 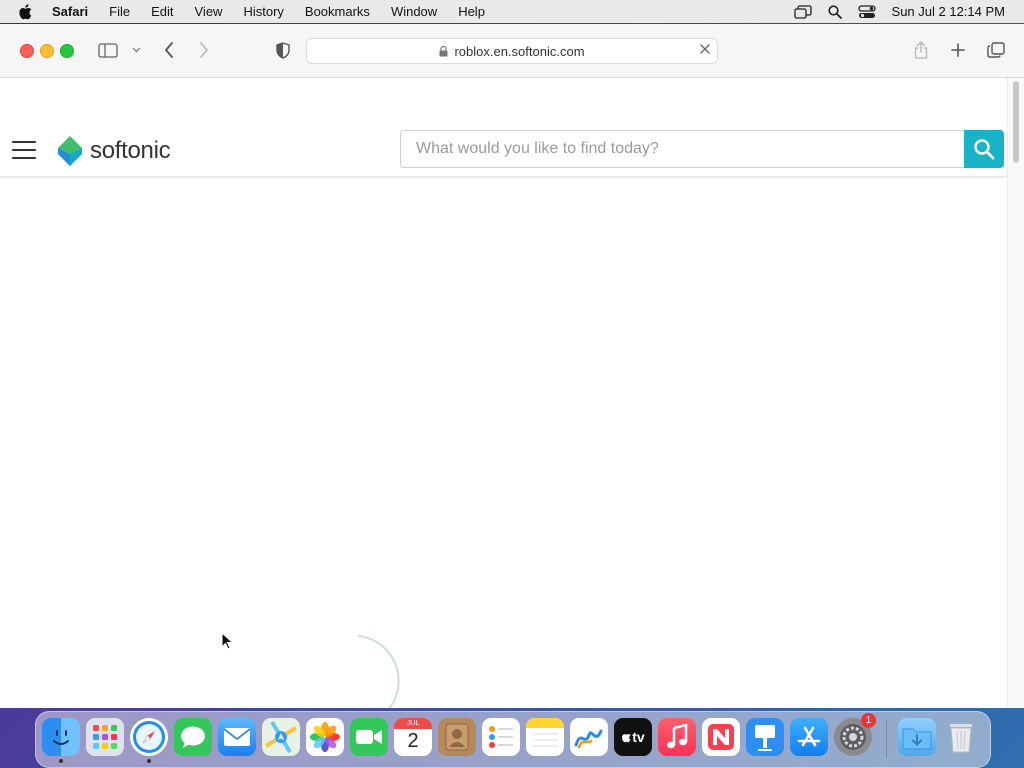 What do you see at coordinates (1016, 122) in the screenshot?
I see `scrollbar-thumb` at bounding box center [1016, 122].